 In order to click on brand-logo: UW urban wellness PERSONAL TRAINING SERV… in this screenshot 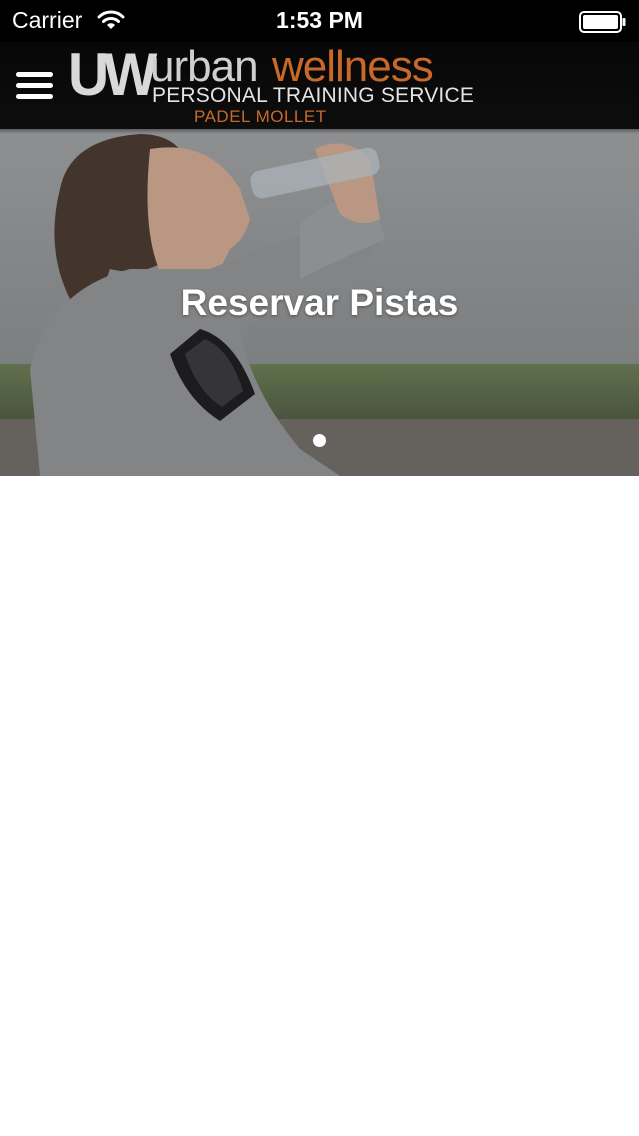, I will do `click(271, 84)`.